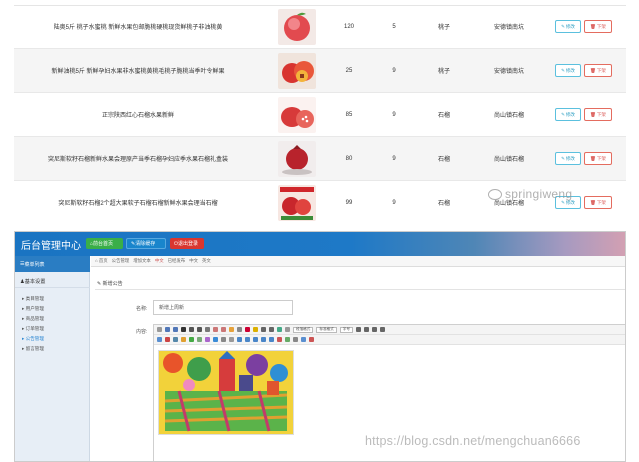 The width and height of the screenshot is (639, 462). What do you see at coordinates (206, 261) in the screenshot?
I see `breadcrumb-item: 英文` at bounding box center [206, 261].